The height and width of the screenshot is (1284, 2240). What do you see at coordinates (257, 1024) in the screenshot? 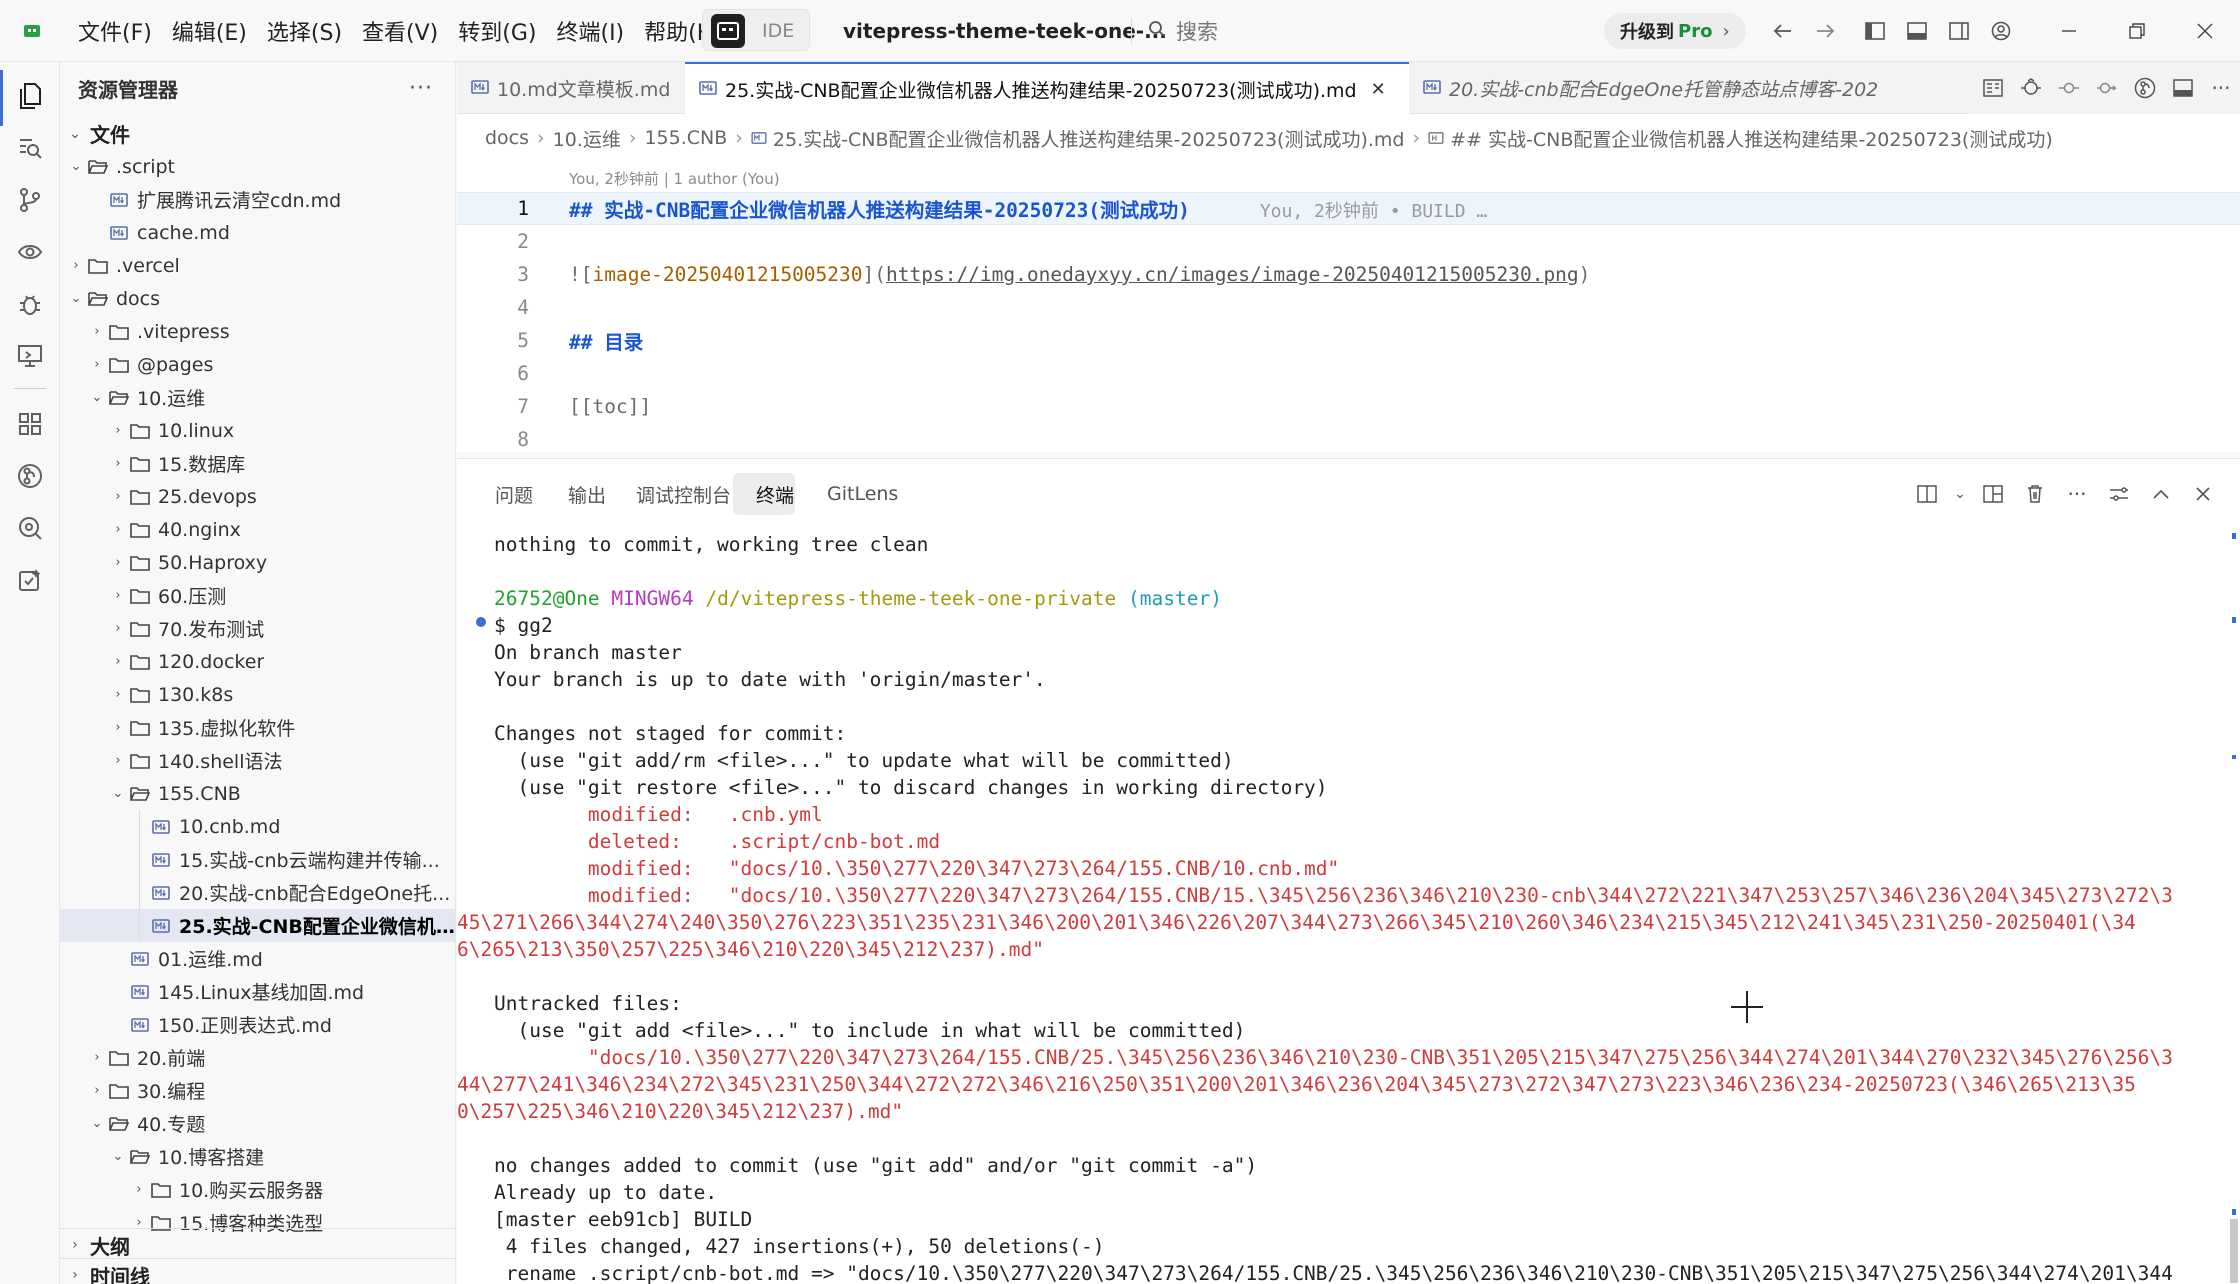
I see `tree-file: 150.正则表达式.md` at bounding box center [257, 1024].